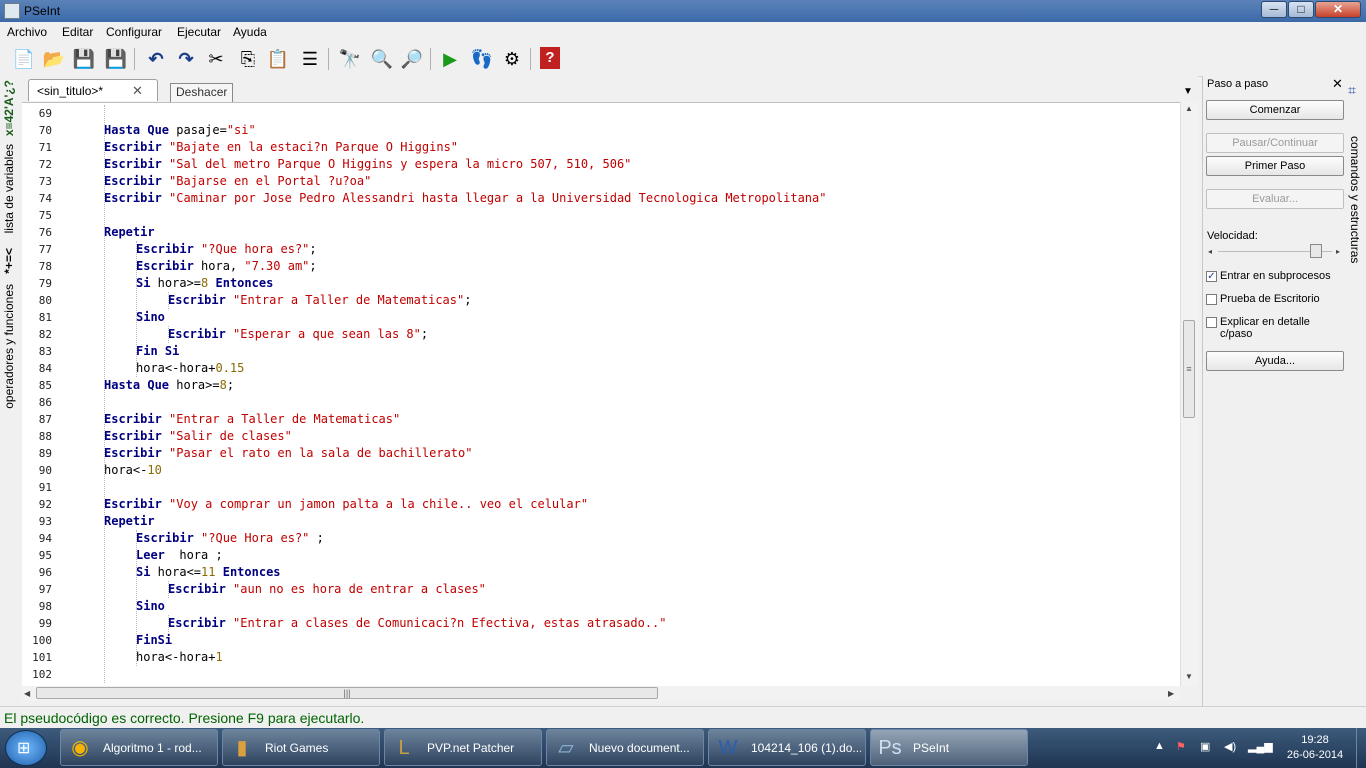 This screenshot has height=768, width=1366. I want to click on tray-flag-icon: ⚑, so click(1181, 746).